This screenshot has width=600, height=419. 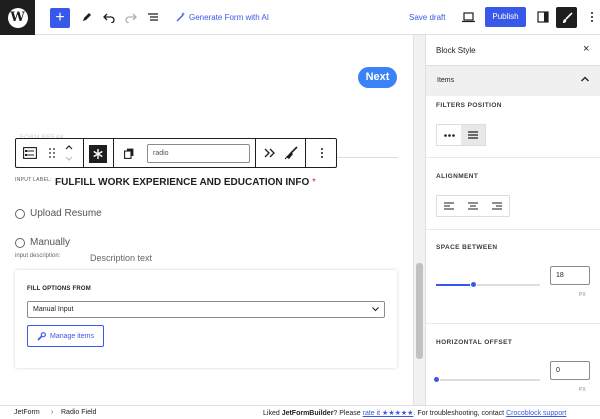 What do you see at coordinates (72, 336) in the screenshot?
I see `manage-items-label: Manage items` at bounding box center [72, 336].